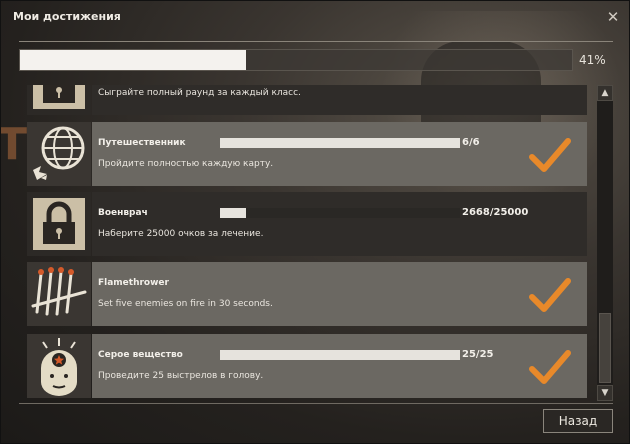  Describe the element at coordinates (59, 294) in the screenshot. I see `matches-icon` at that location.